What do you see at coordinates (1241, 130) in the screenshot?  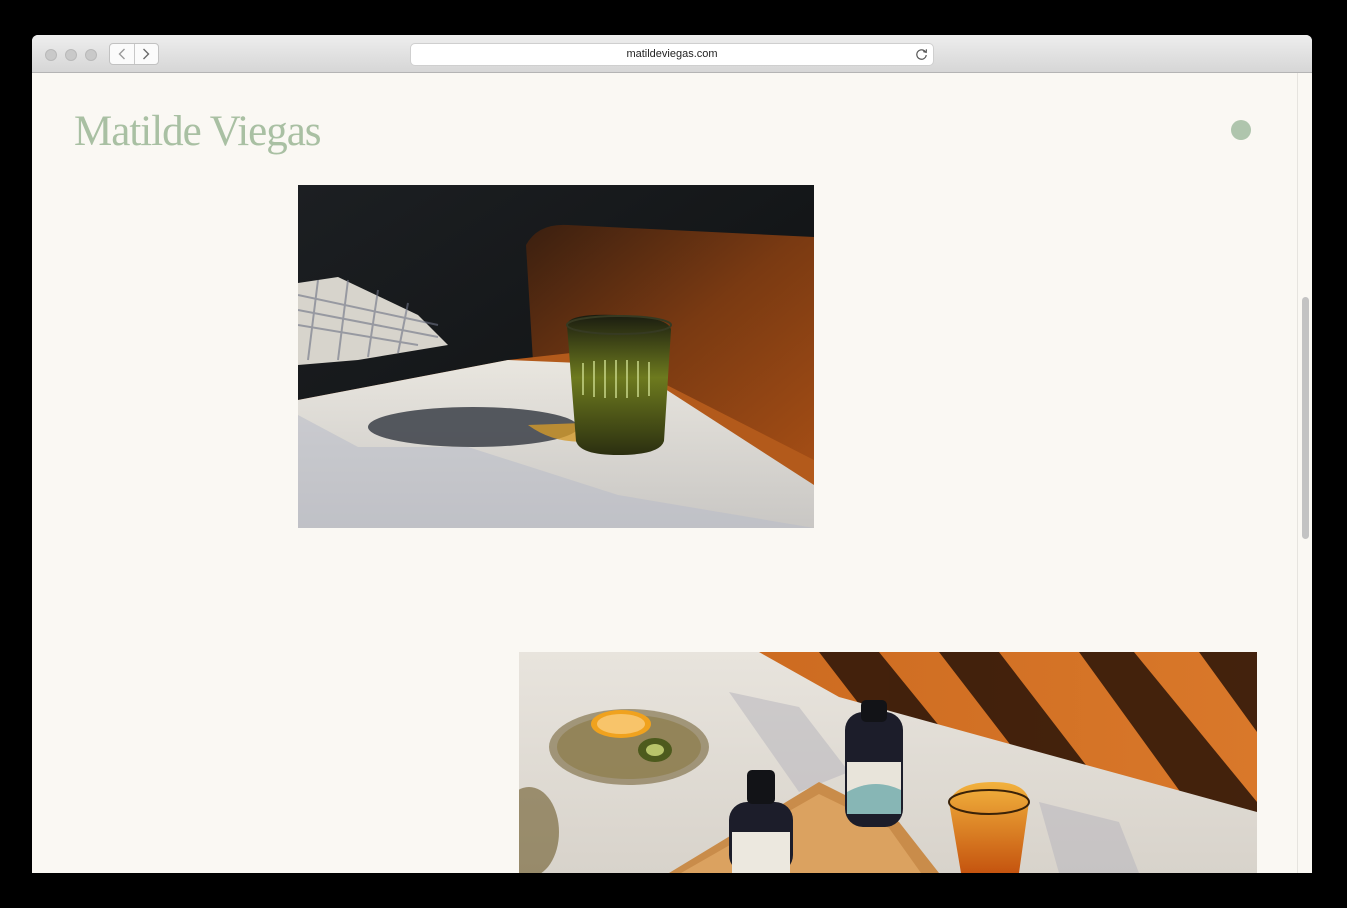 I see `menu-dot-icon` at bounding box center [1241, 130].